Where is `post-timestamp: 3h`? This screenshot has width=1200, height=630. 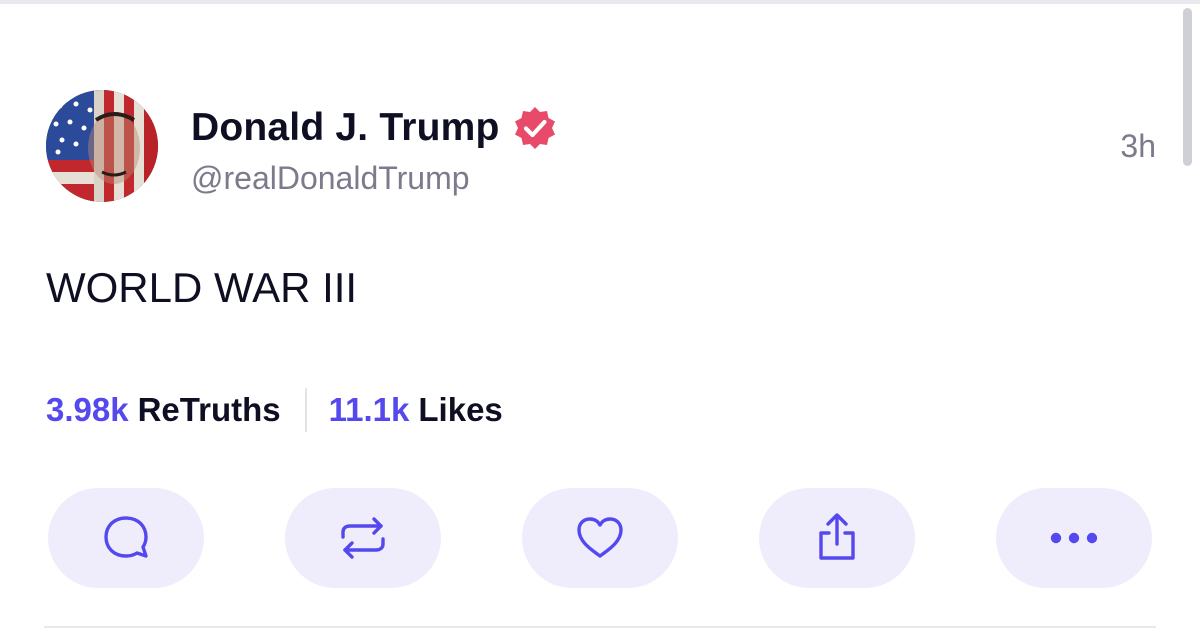
post-timestamp: 3h is located at coordinates (1138, 146).